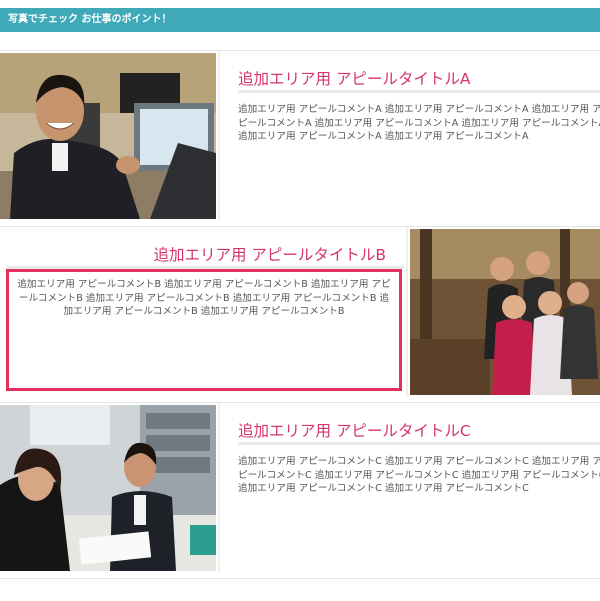  What do you see at coordinates (269, 255) in the screenshot?
I see `appeal-title-b: 追加エリア用 アピールタイトルB` at bounding box center [269, 255].